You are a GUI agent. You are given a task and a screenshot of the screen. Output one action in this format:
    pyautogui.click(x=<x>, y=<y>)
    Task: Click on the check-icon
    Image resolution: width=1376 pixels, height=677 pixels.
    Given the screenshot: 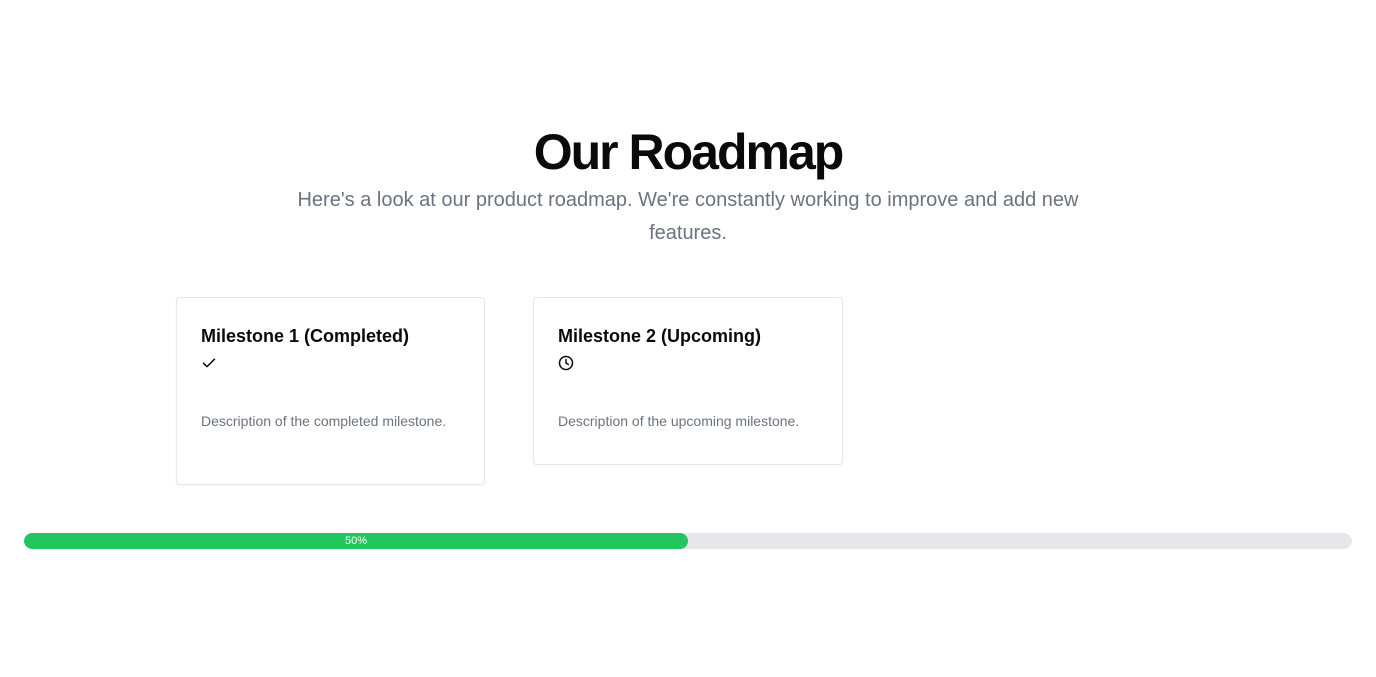 What is the action you would take?
    pyautogui.click(x=209, y=363)
    